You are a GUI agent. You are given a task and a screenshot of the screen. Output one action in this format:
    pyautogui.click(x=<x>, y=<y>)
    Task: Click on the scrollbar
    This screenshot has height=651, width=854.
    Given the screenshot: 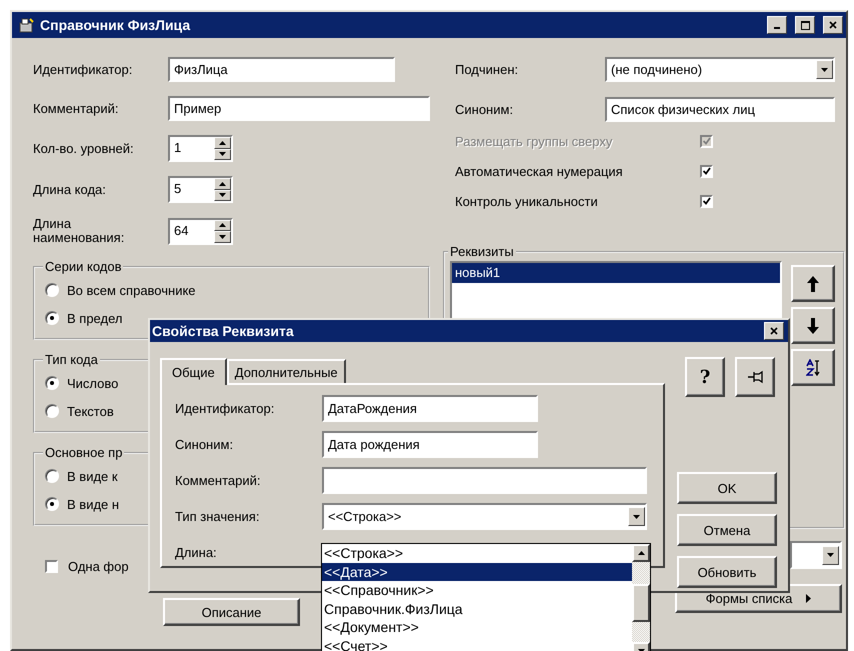 What is the action you would take?
    pyautogui.click(x=641, y=597)
    